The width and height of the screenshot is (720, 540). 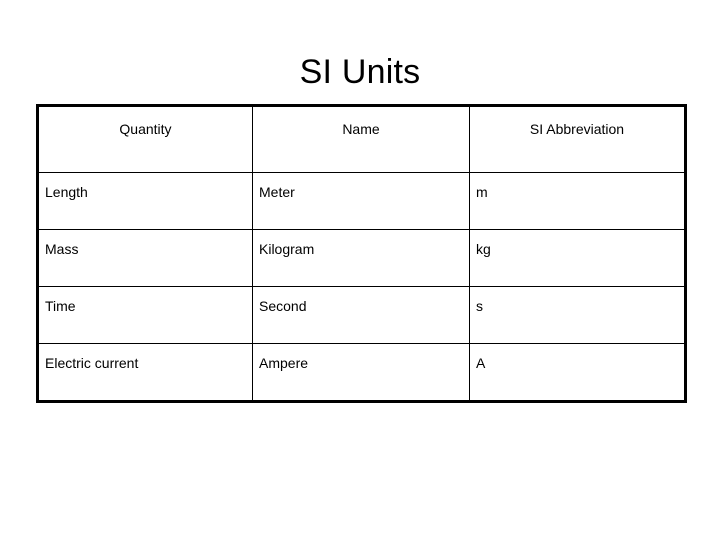 What do you see at coordinates (145, 258) in the screenshot?
I see `cell-quantity: Mass` at bounding box center [145, 258].